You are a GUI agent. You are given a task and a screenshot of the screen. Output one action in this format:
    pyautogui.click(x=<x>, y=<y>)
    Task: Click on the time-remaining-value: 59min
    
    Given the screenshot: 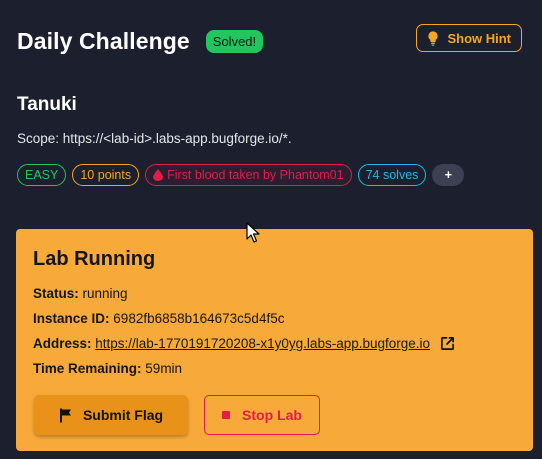 What is the action you would take?
    pyautogui.click(x=164, y=368)
    